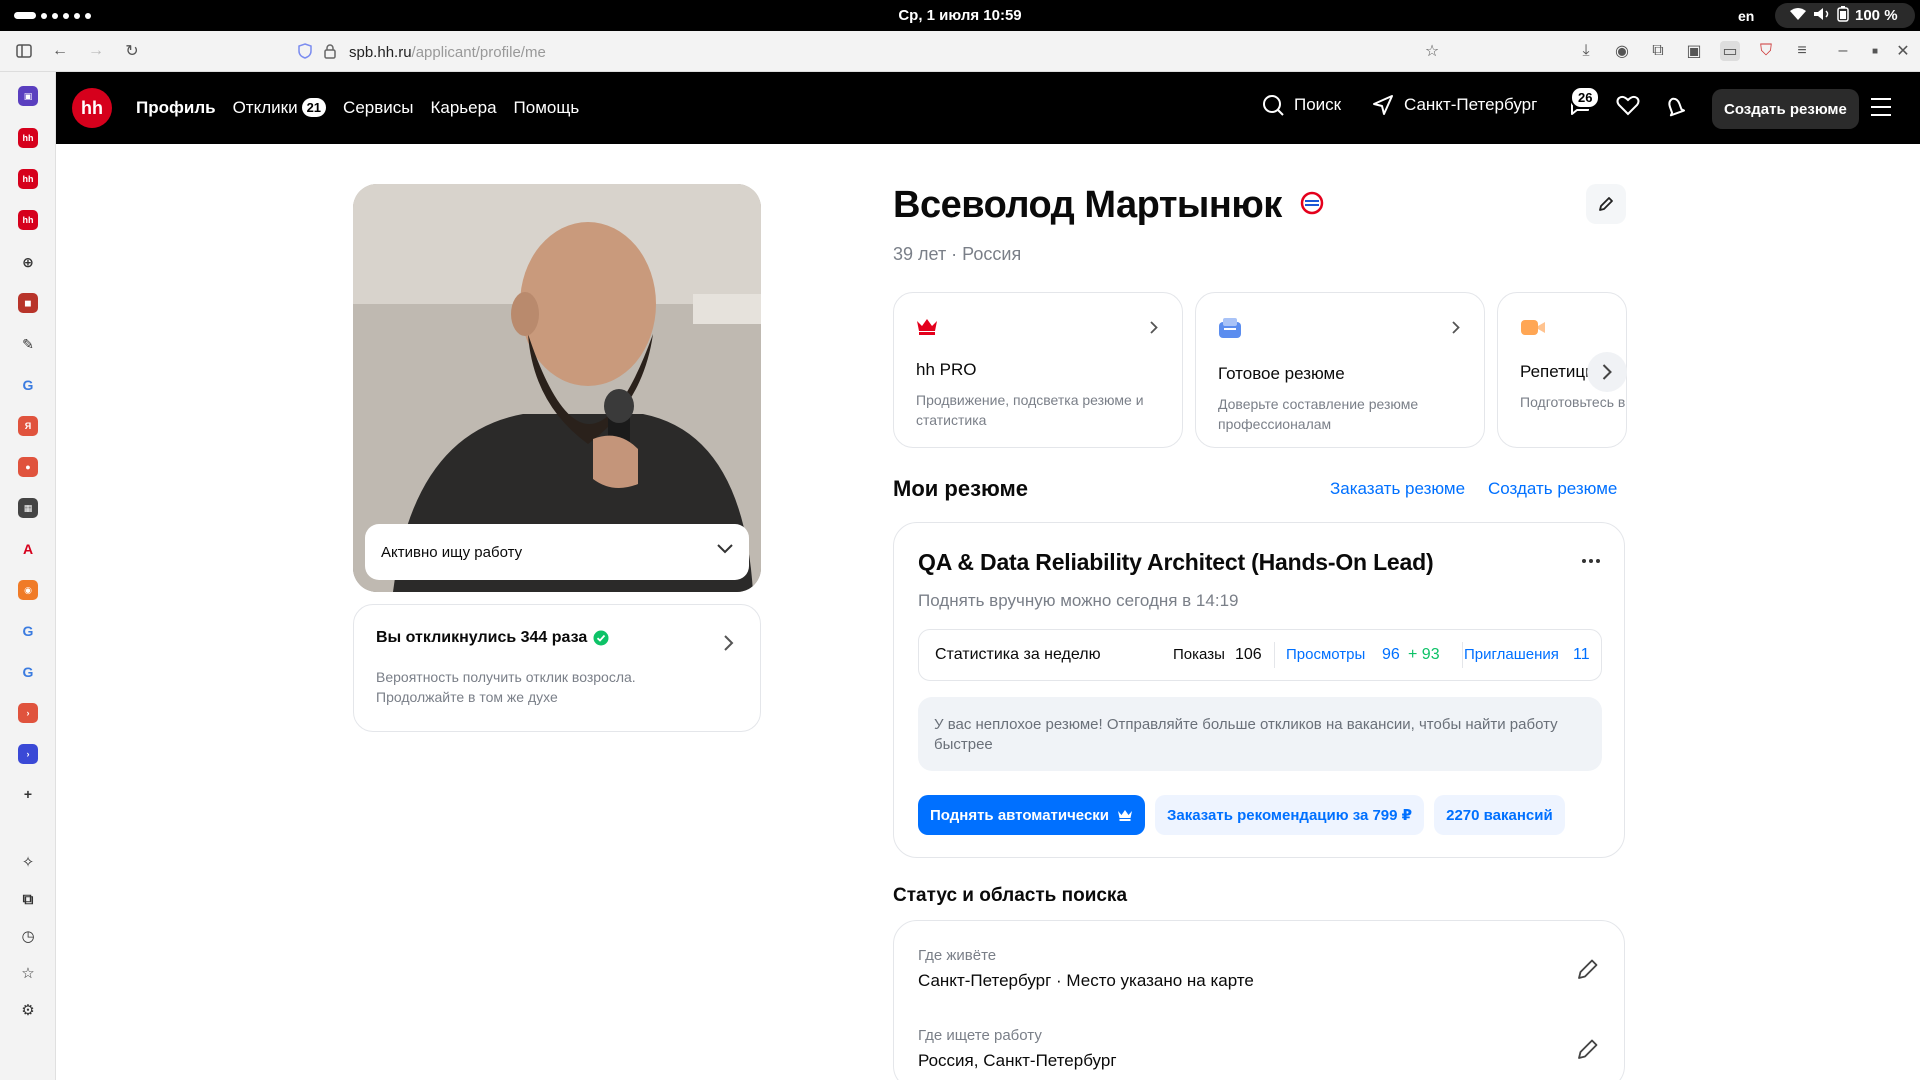 The width and height of the screenshot is (1920, 1080). I want to click on create-resume-button: Создать резюме, so click(1785, 109).